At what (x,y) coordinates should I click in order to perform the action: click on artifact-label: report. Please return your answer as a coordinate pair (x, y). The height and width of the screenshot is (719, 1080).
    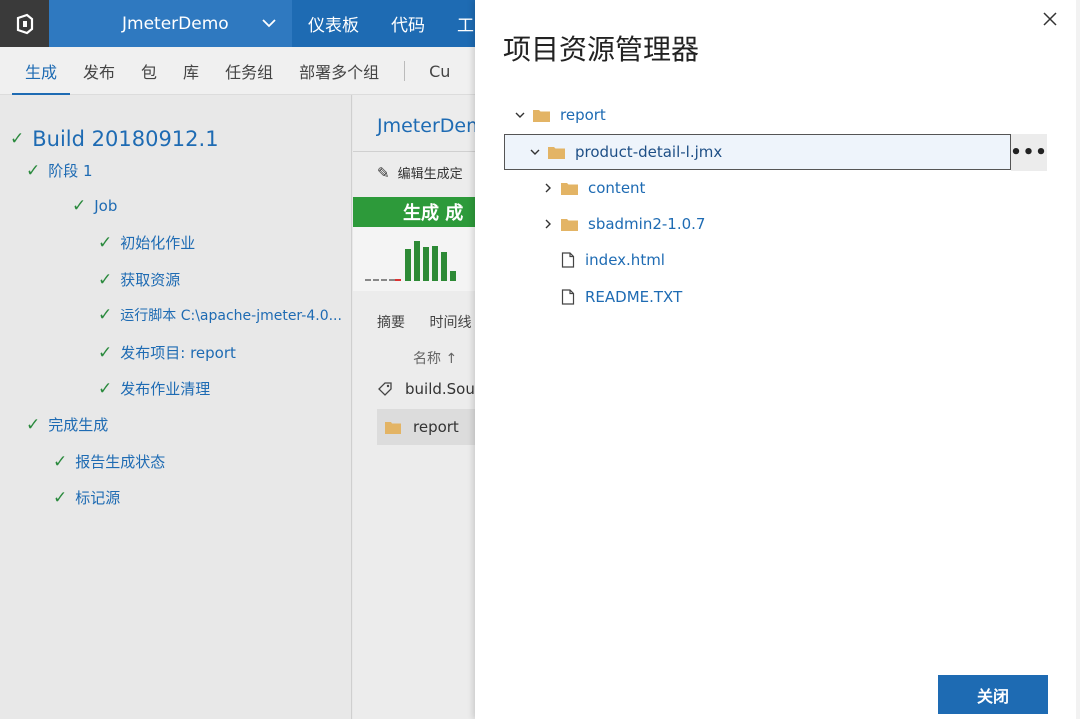
    Looking at the image, I should click on (436, 427).